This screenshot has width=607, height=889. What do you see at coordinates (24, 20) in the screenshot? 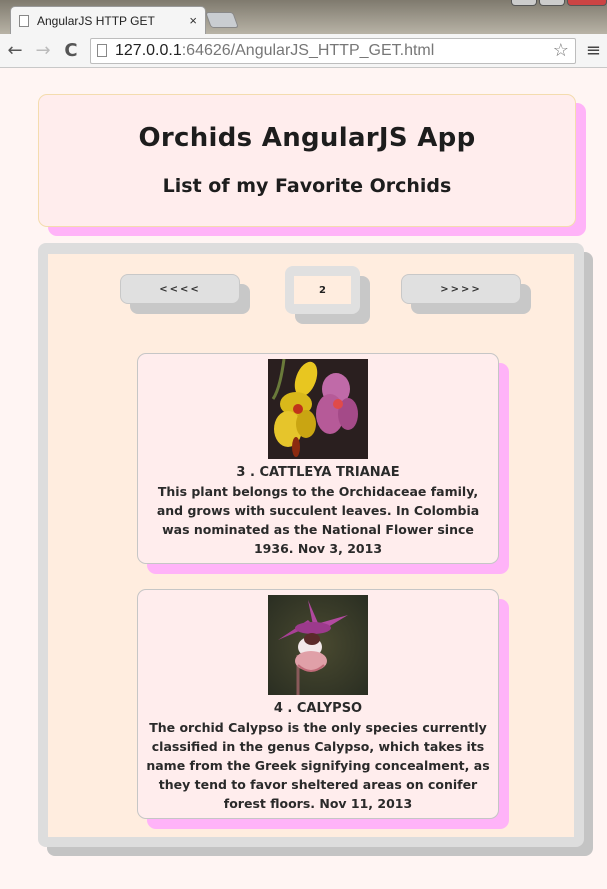
I see `document-icon` at bounding box center [24, 20].